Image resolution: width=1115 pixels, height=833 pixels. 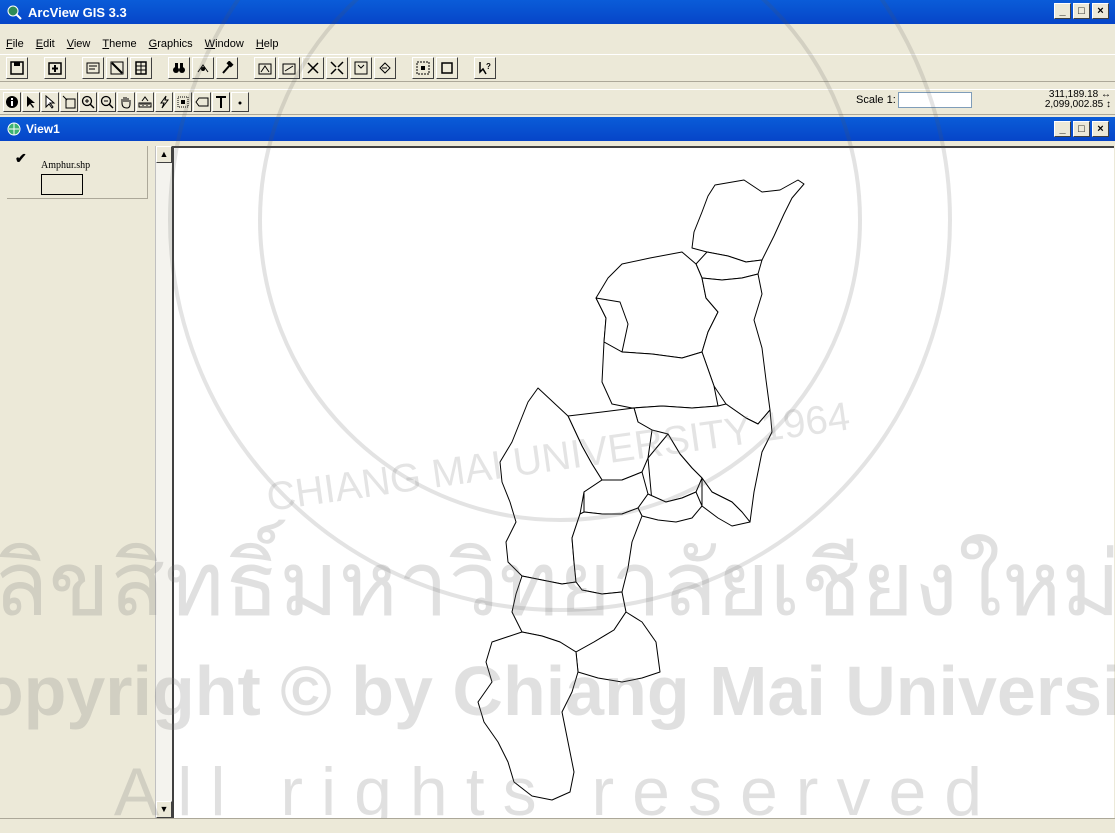 I want to click on scale-box: Scale 1:, so click(x=914, y=100).